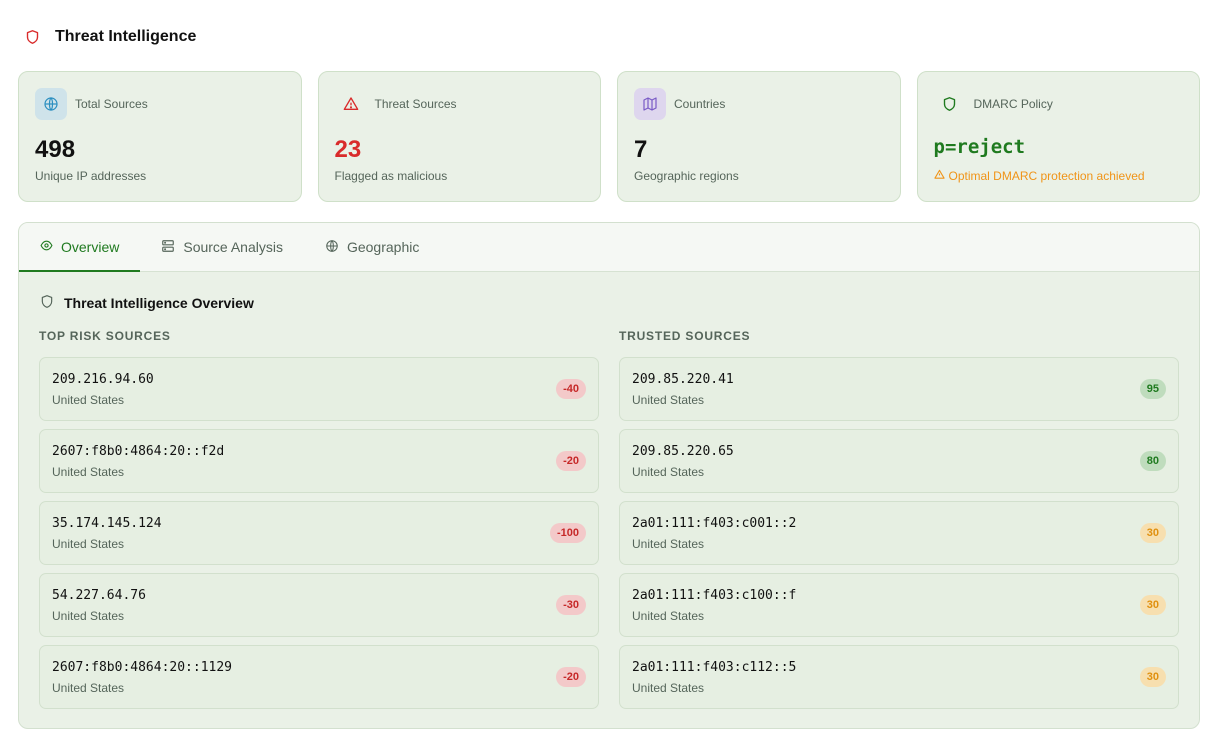 The height and width of the screenshot is (742, 1222). What do you see at coordinates (111, 104) in the screenshot?
I see `card-label: Total Sources` at bounding box center [111, 104].